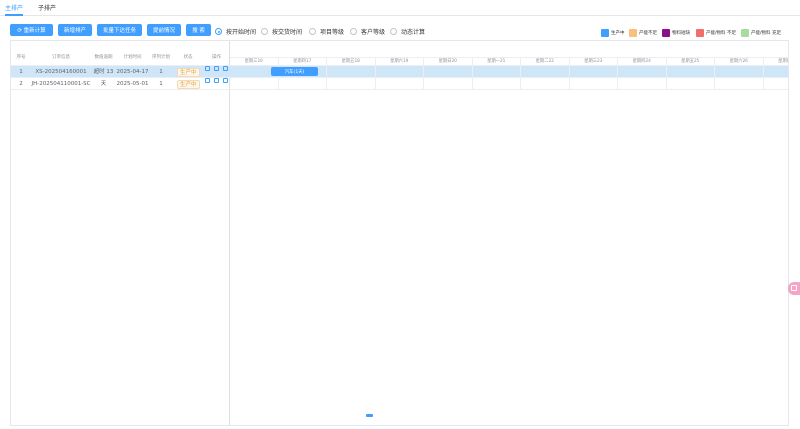 This screenshot has height=429, width=800. I want to click on sort-by-start-time: 按开始时间, so click(235, 31).